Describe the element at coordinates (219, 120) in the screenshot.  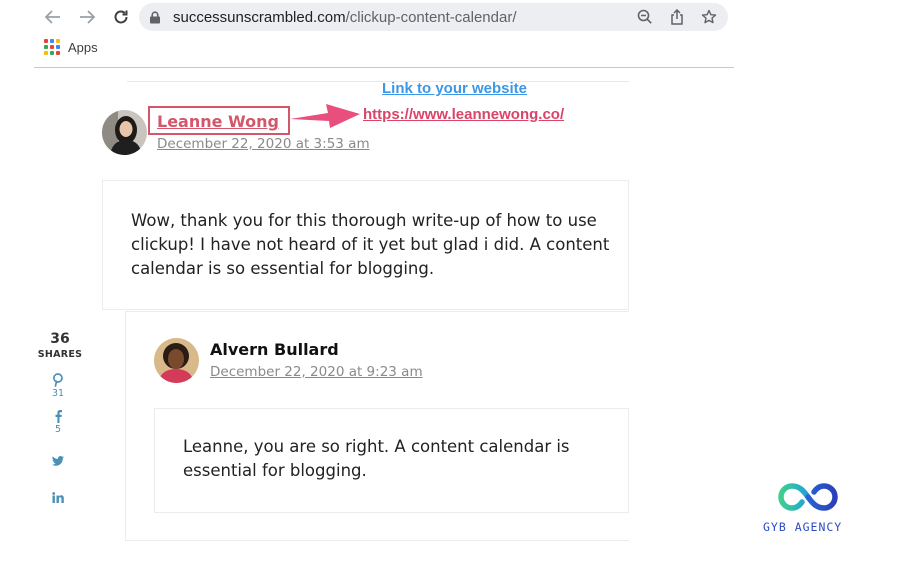
I see `author-highlight-box` at that location.